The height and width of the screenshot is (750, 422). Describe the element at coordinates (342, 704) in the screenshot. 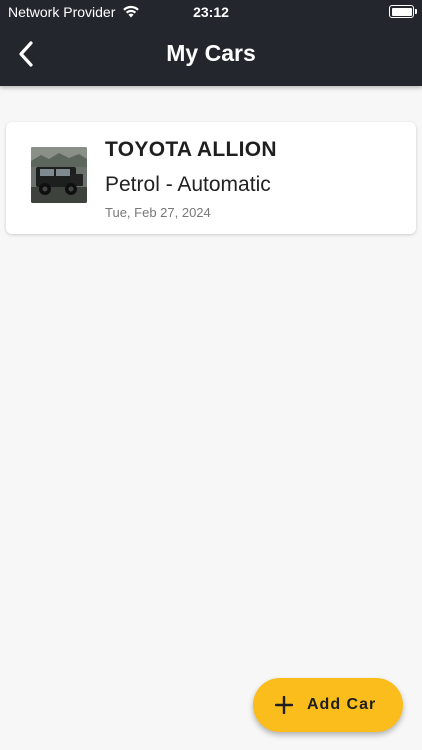

I see `add-car-label: Add Car` at that location.